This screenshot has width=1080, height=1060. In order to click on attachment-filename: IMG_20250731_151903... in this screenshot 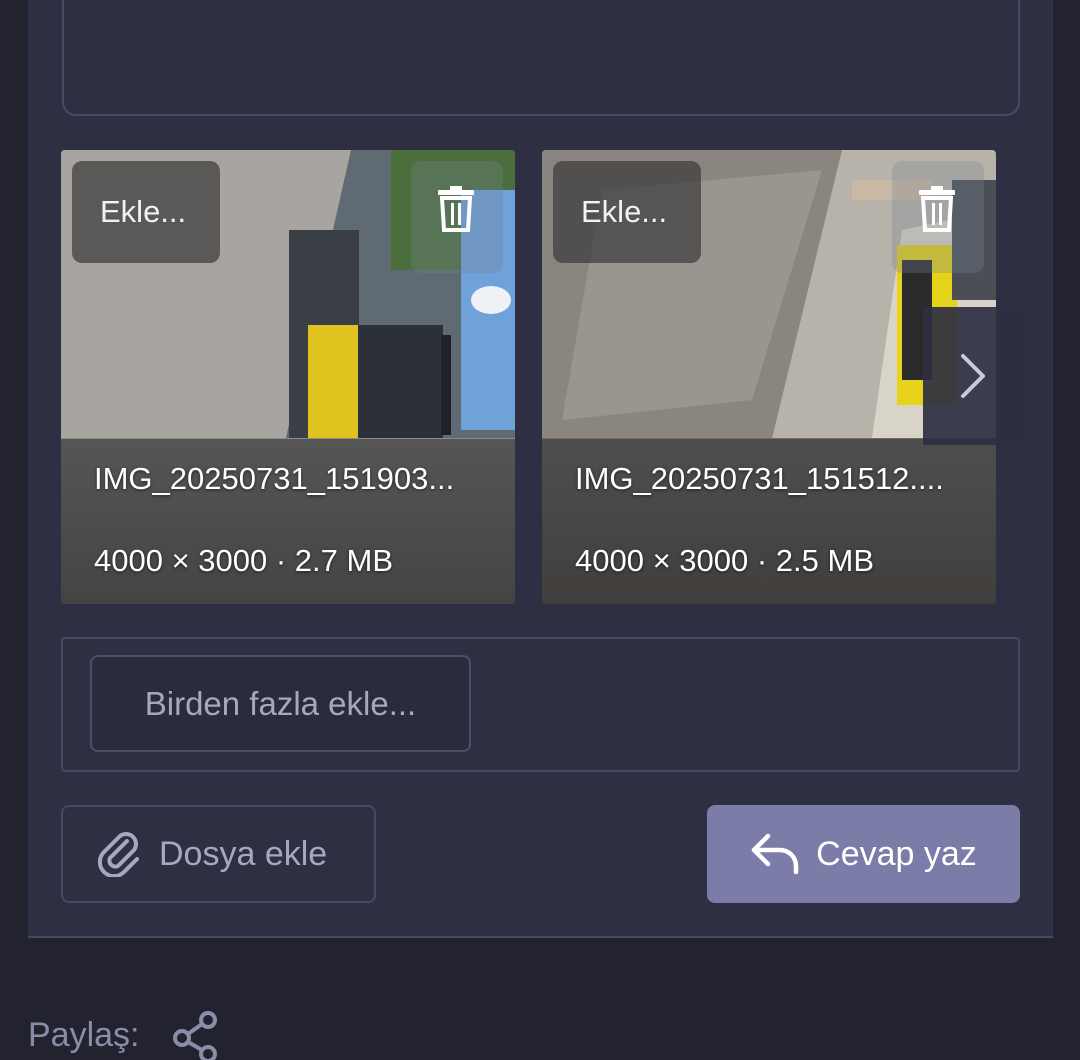, I will do `click(274, 478)`.